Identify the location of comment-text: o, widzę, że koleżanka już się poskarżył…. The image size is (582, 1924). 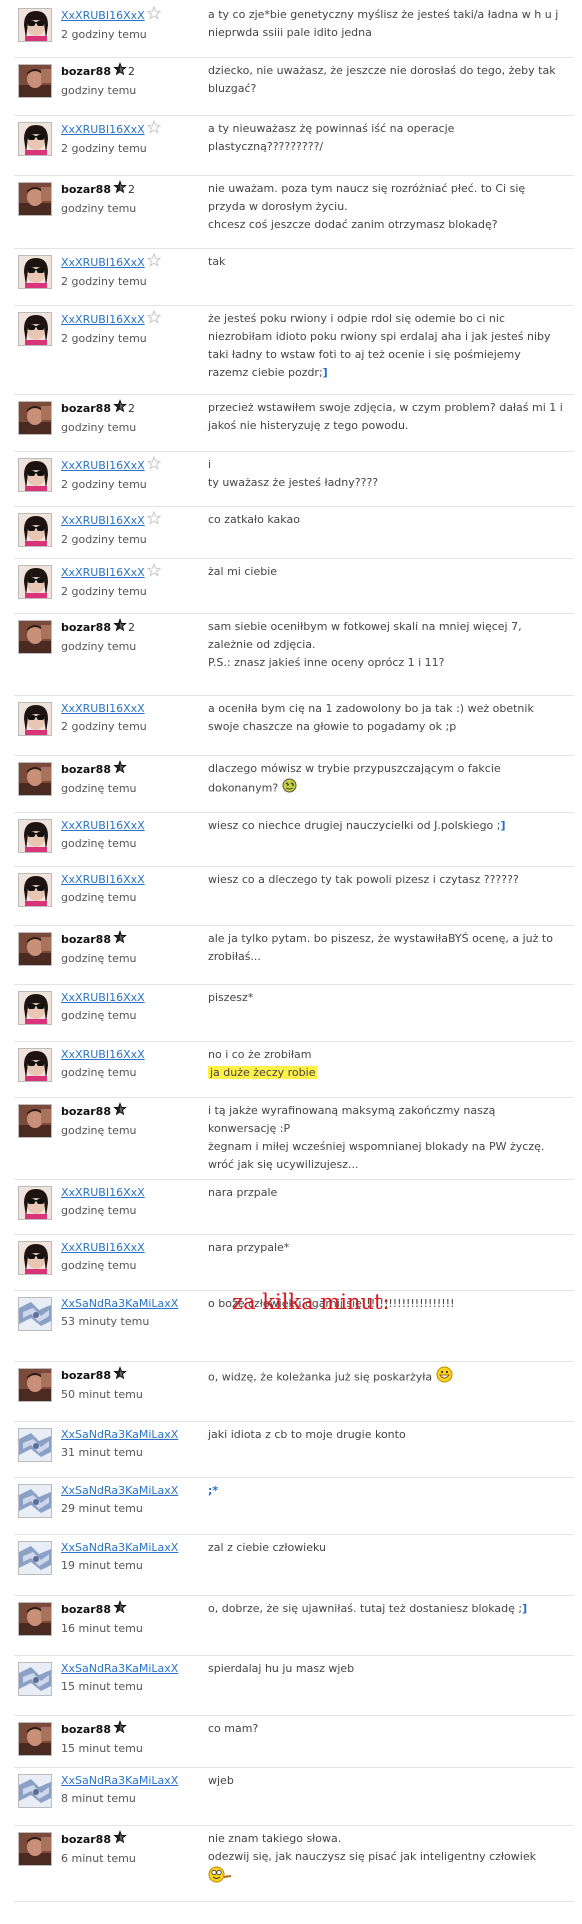
(385, 1377).